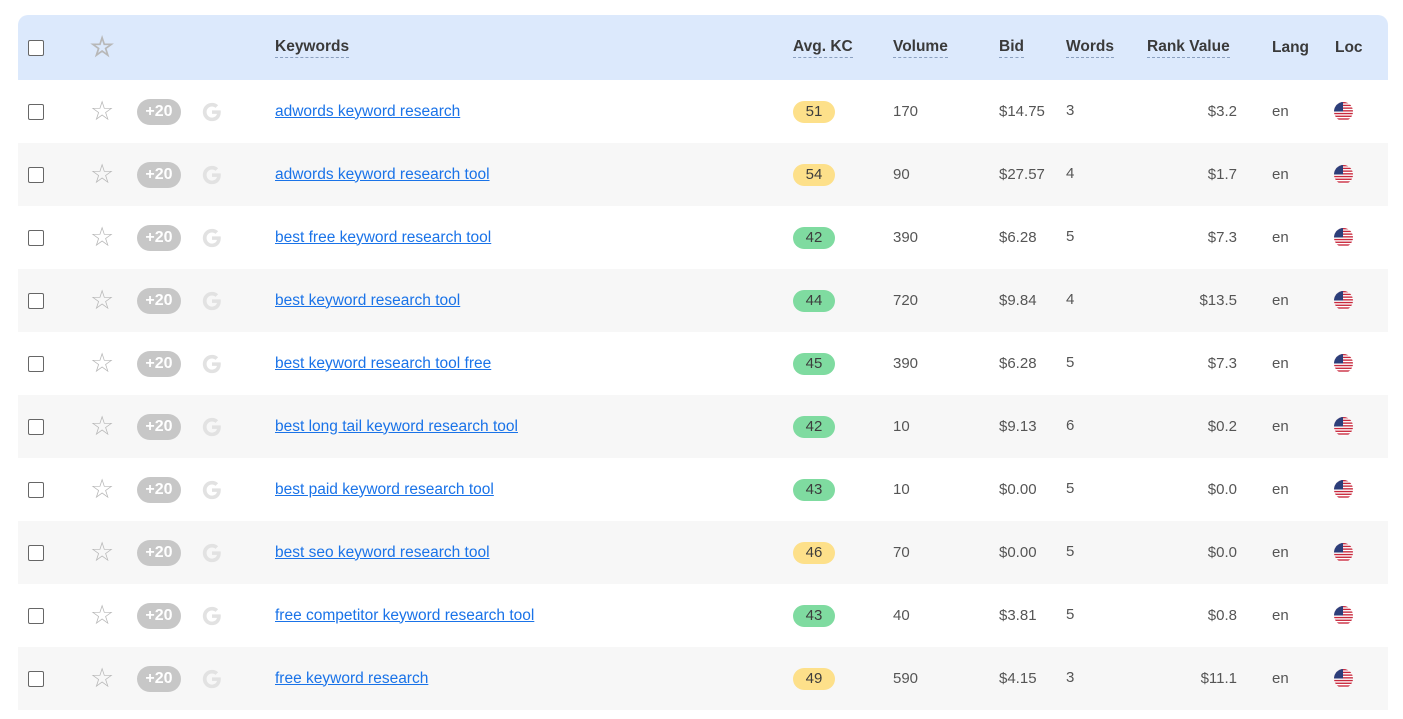  What do you see at coordinates (814, 111) in the screenshot?
I see `kc-cell: 51` at bounding box center [814, 111].